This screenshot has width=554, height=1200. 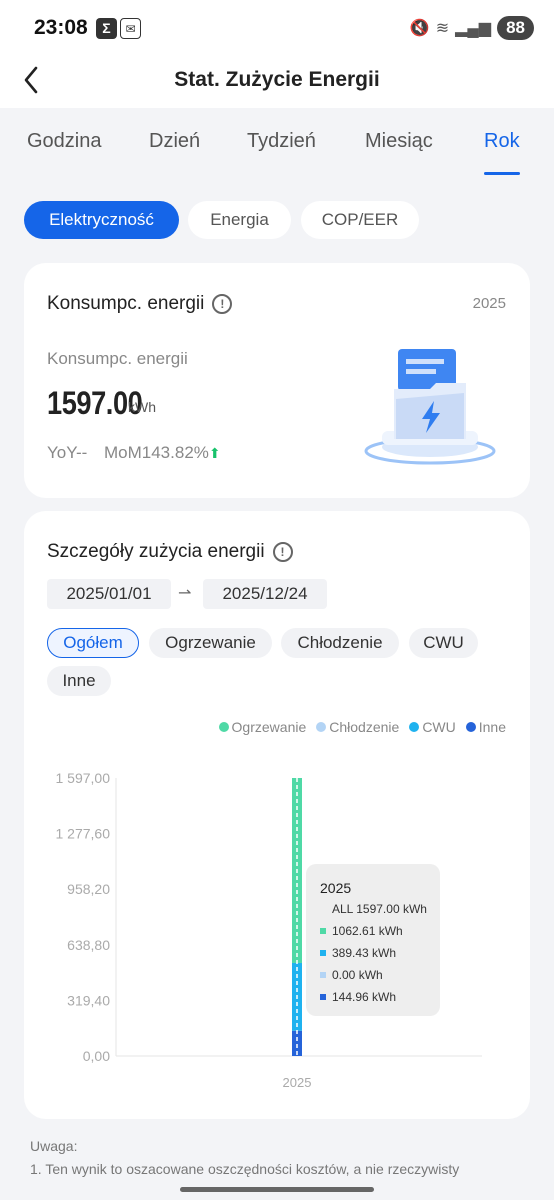 I want to click on page-title: Stat. Zużycie Energii, so click(x=277, y=79).